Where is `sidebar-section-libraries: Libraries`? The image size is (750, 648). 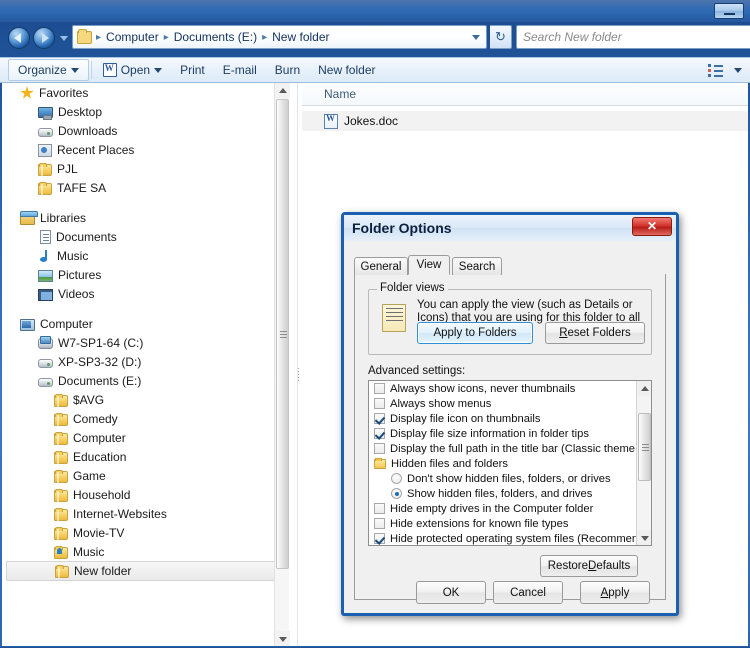 sidebar-section-libraries: Libraries is located at coordinates (143, 217).